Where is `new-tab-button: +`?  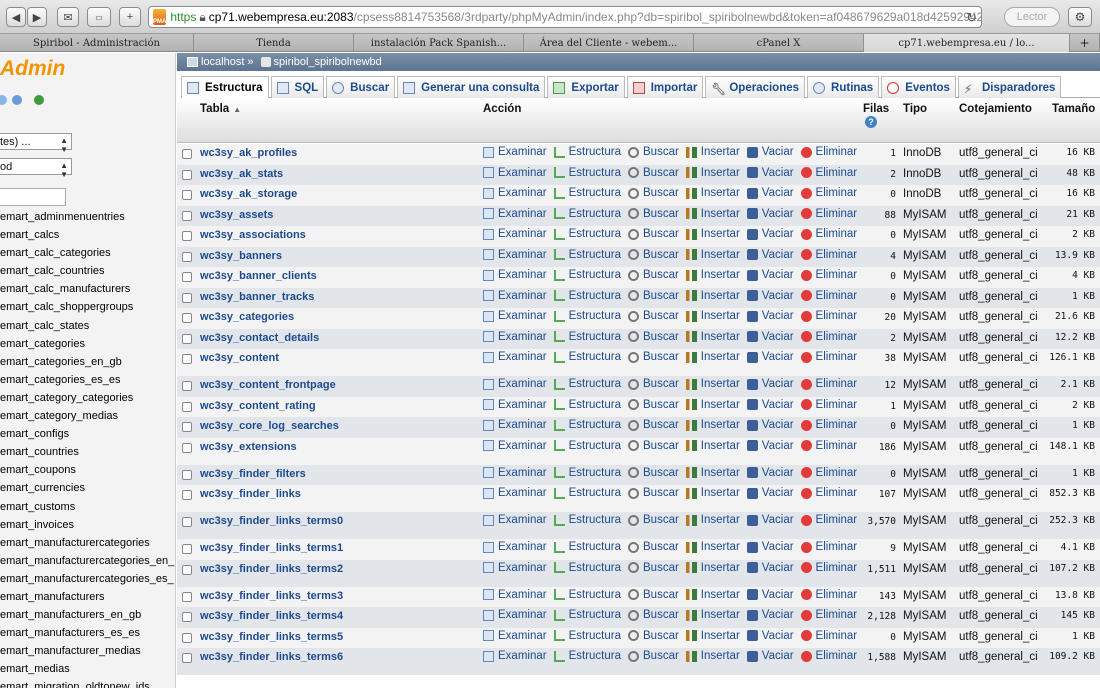
new-tab-button: + is located at coordinates (130, 17).